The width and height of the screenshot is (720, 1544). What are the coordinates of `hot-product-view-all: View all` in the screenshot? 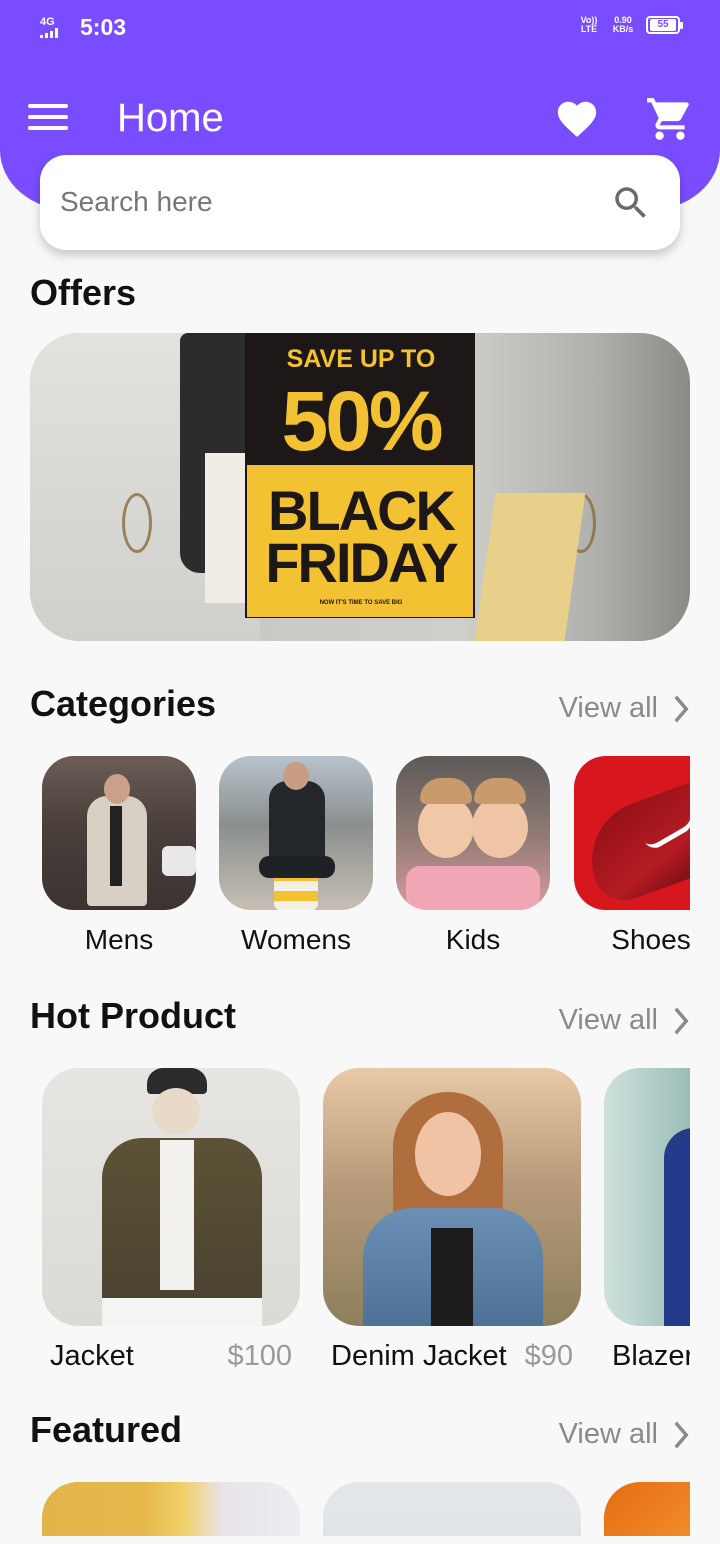 It's located at (624, 1020).